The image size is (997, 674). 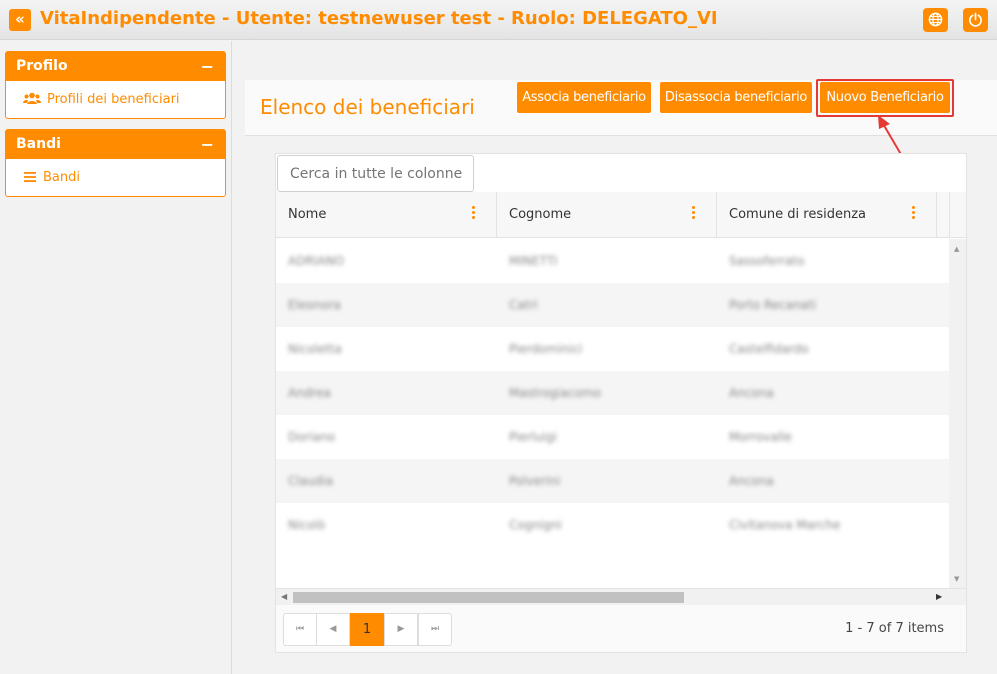 I want to click on disassocia-beneficiario-button: Disassocia beneficiario, so click(x=736, y=97).